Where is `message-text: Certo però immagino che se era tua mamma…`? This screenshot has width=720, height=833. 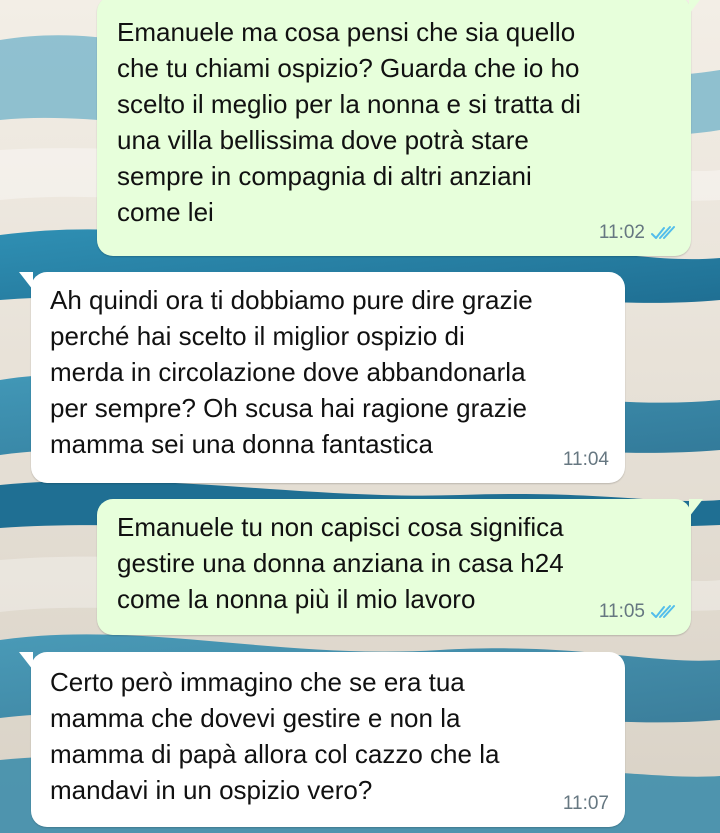
message-text: Certo però immagino che se era tua mamma… is located at coordinates (275, 736).